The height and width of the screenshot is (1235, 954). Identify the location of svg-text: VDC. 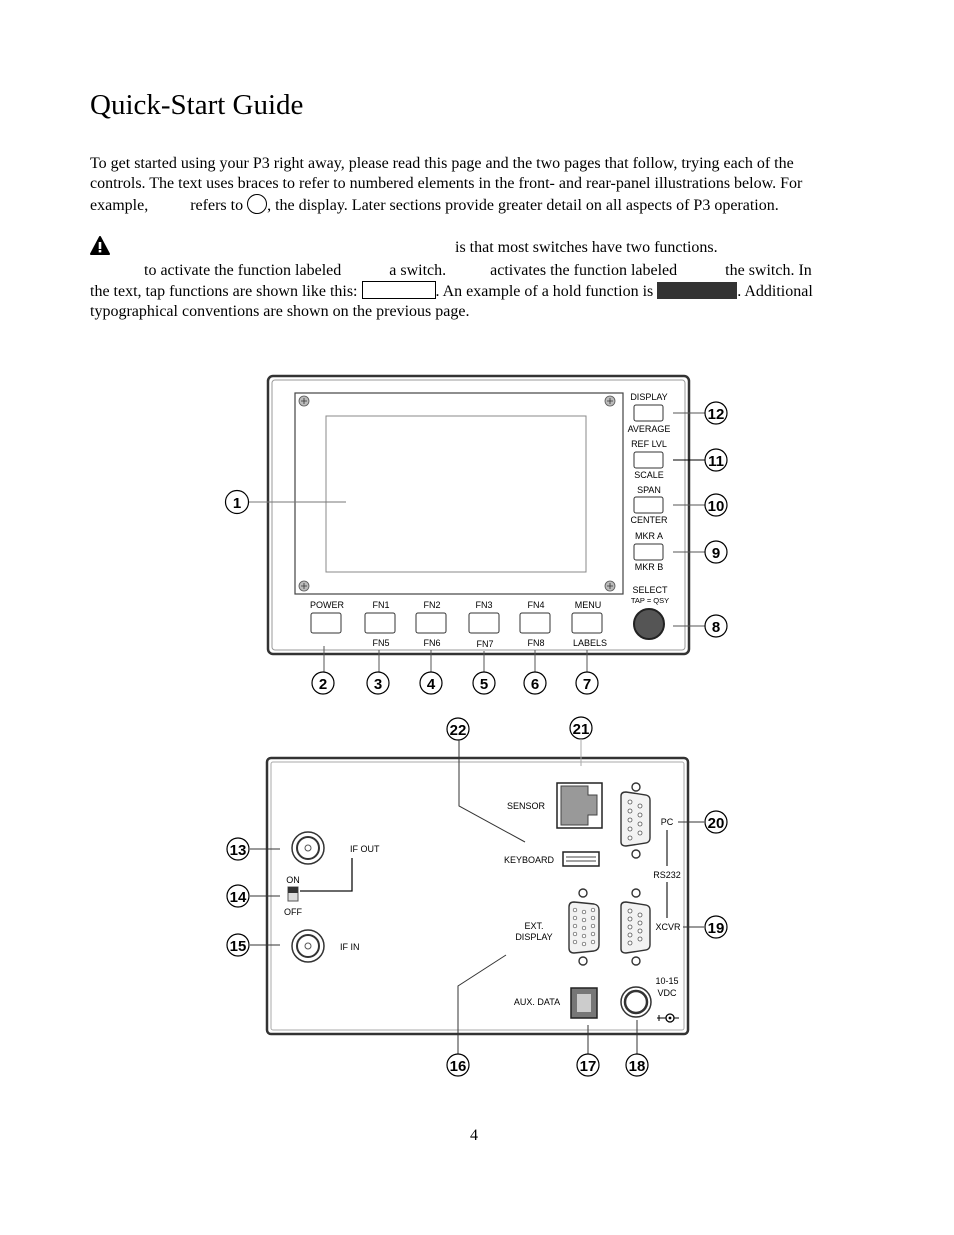
(667, 993).